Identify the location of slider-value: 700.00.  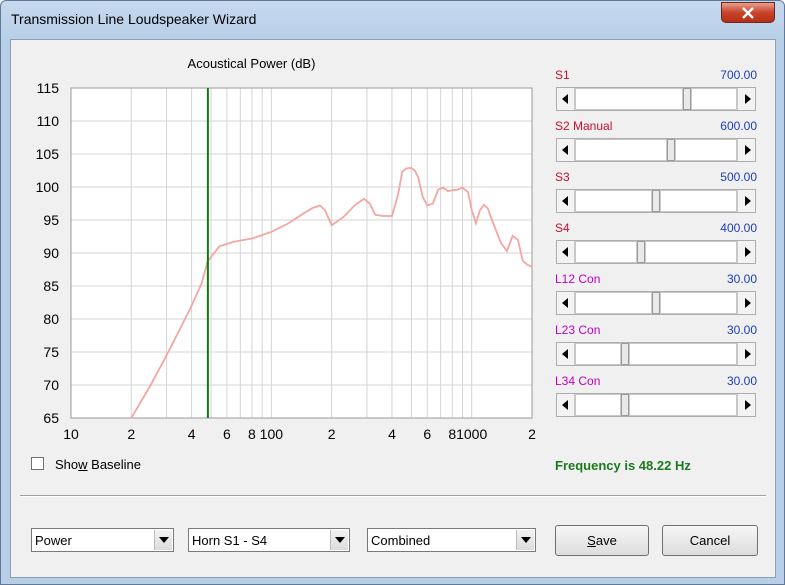
(738, 75).